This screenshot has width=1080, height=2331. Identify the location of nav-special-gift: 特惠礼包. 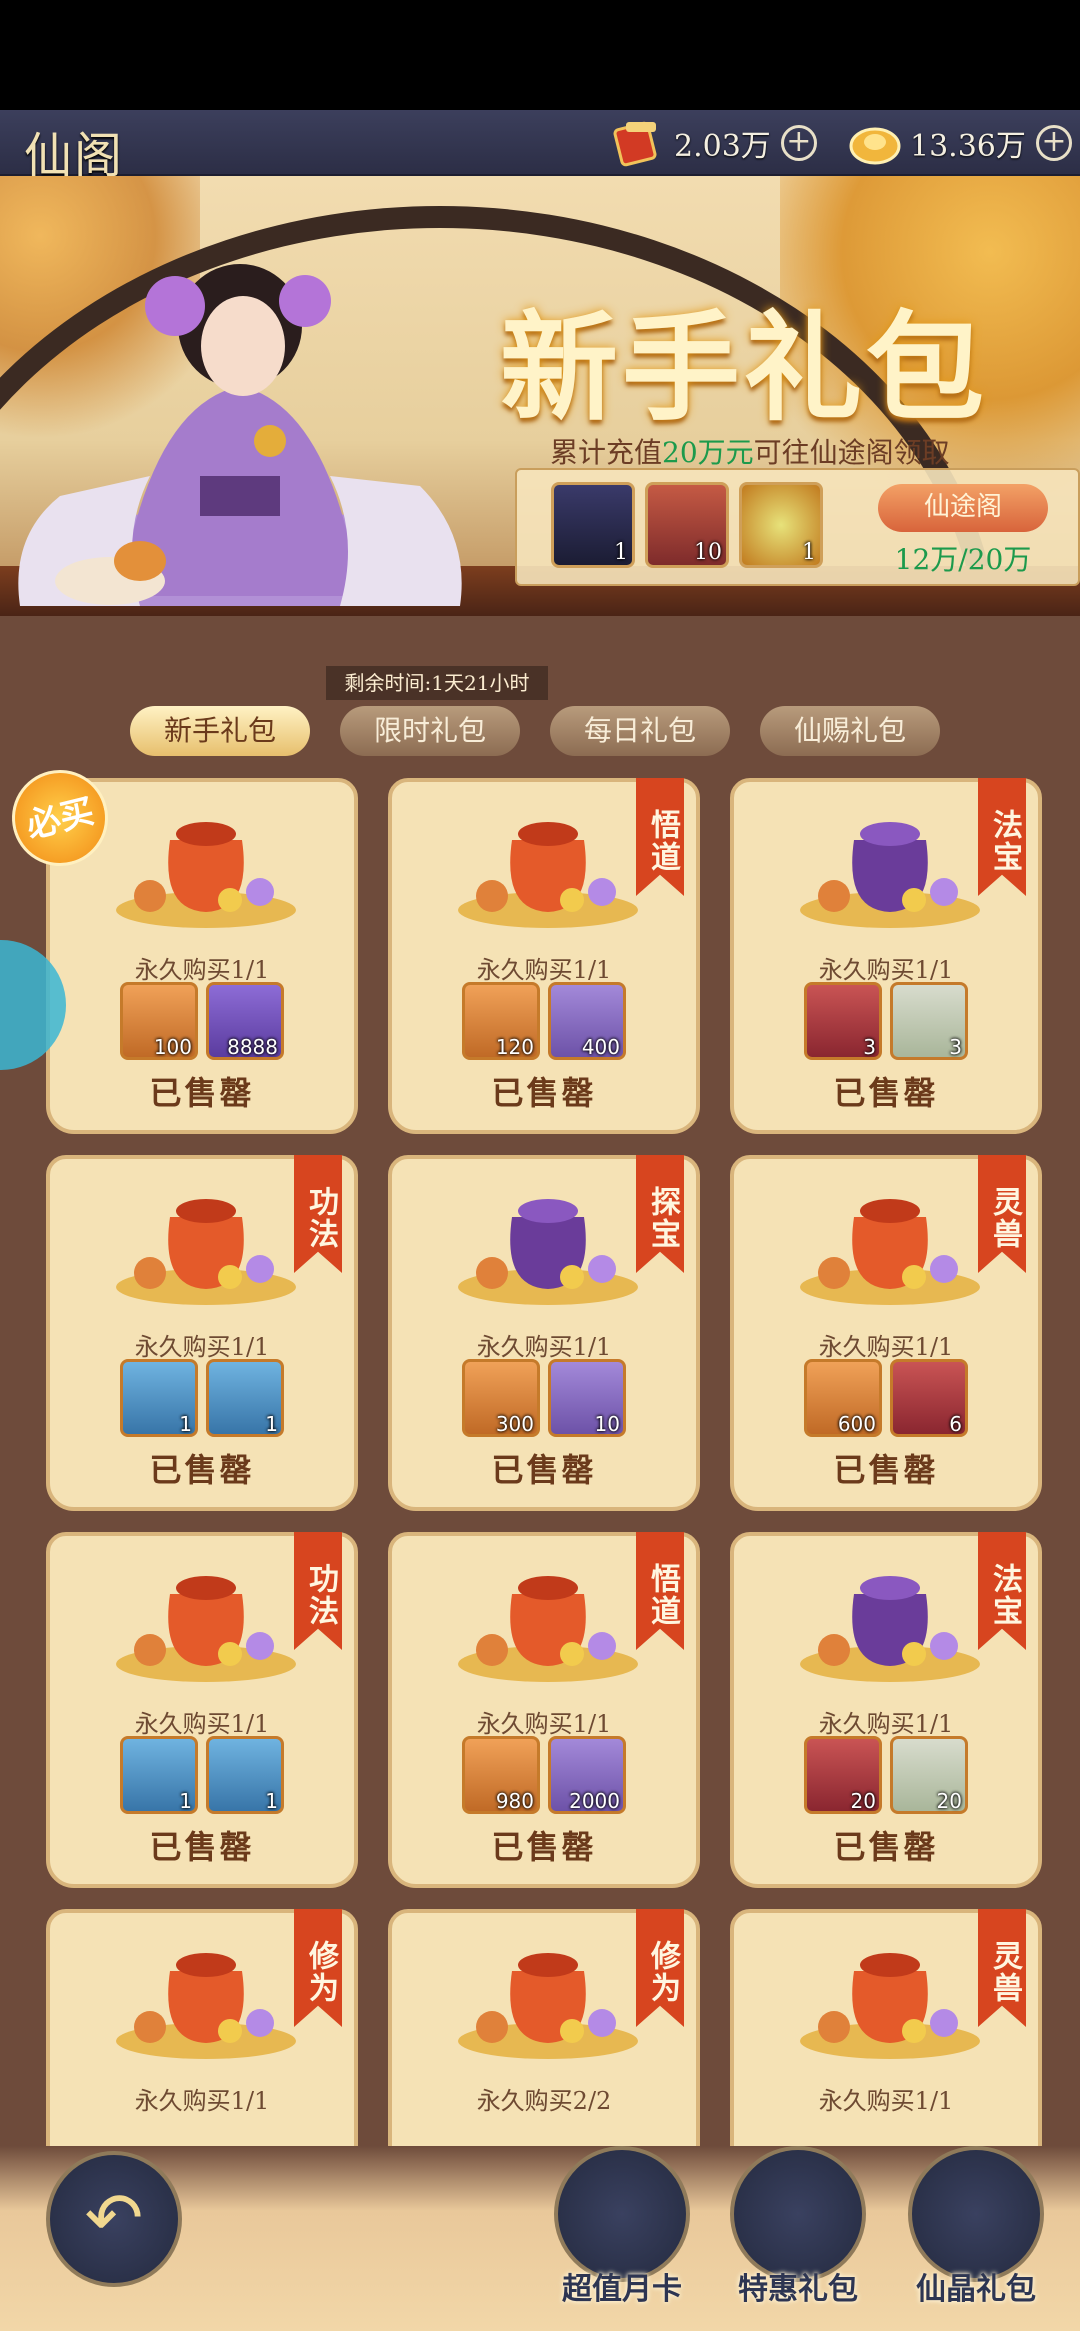
(798, 2236).